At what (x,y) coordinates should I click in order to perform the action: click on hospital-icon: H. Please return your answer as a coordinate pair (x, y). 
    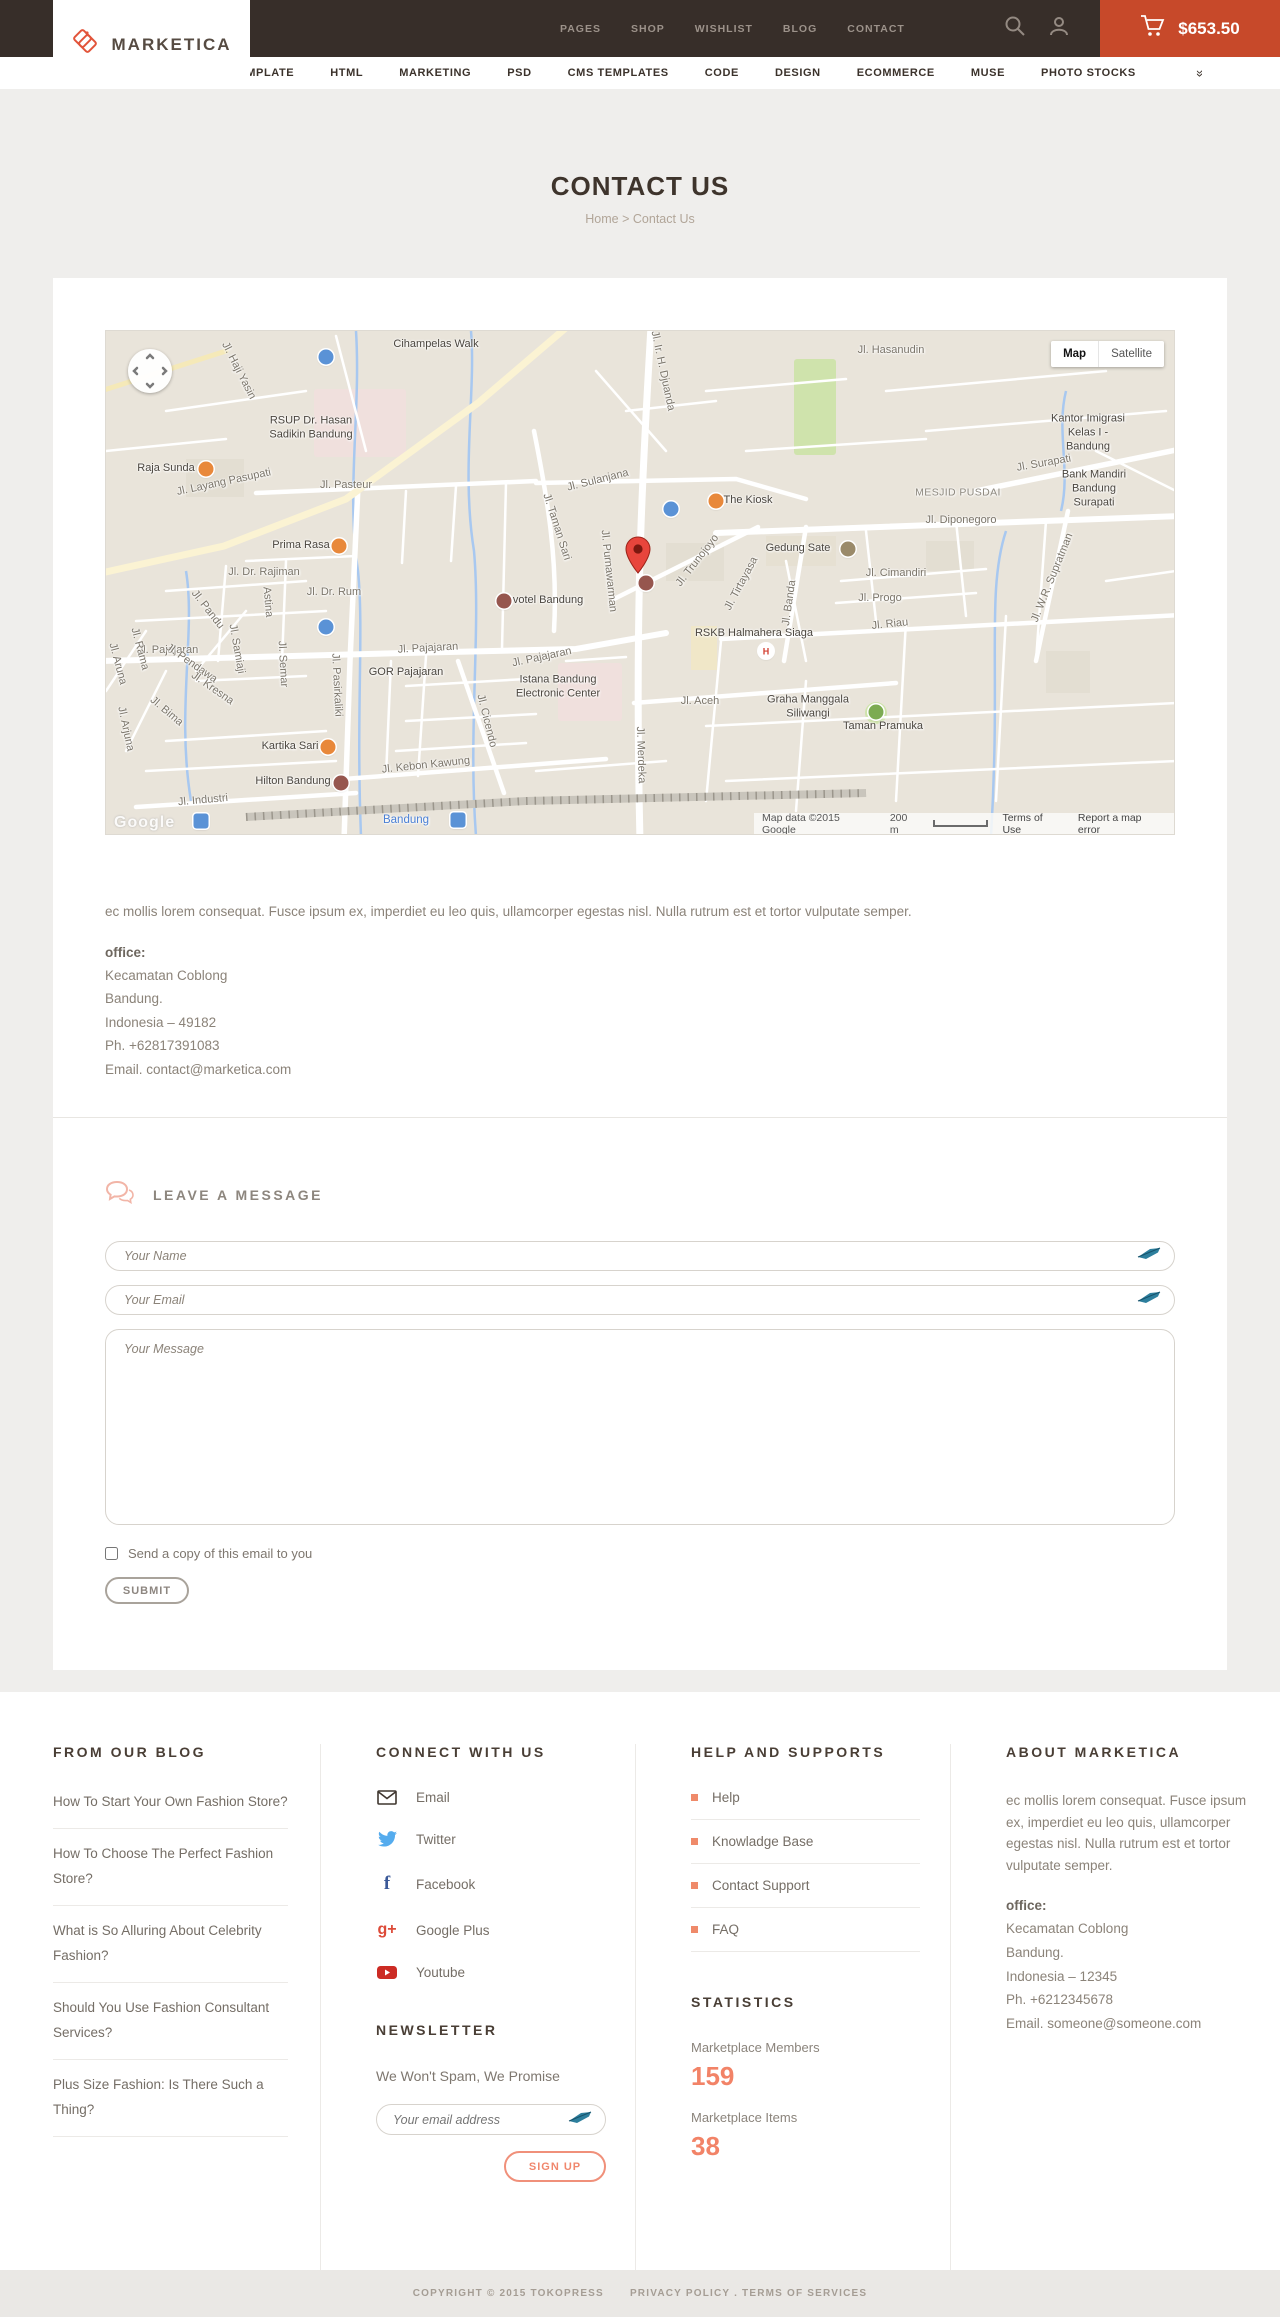
    Looking at the image, I should click on (766, 651).